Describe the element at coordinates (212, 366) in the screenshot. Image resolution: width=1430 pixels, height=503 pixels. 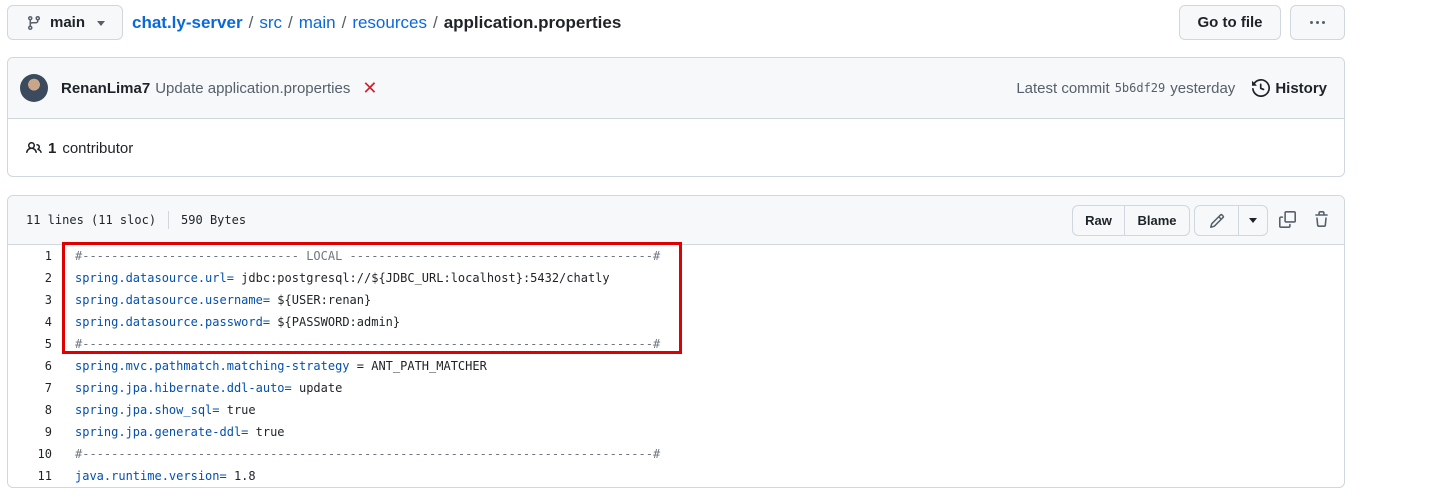
I see `property-key: spring.mvc.pathmatch.matching-strategy` at that location.